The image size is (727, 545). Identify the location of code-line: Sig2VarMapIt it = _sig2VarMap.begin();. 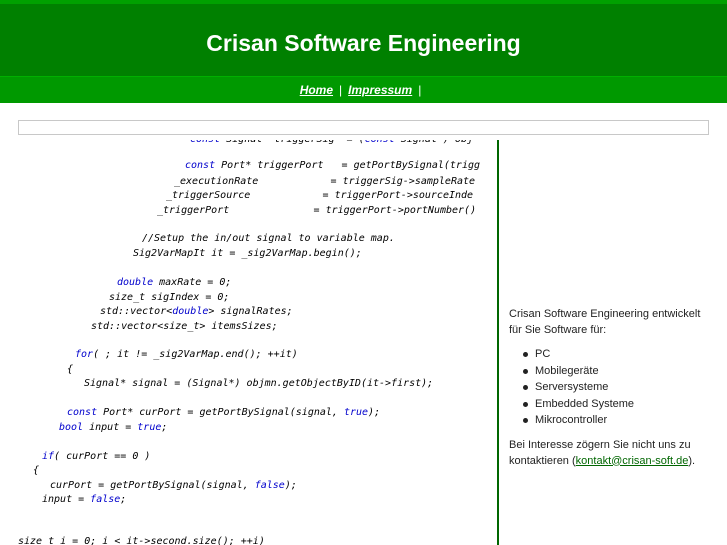
(247, 253).